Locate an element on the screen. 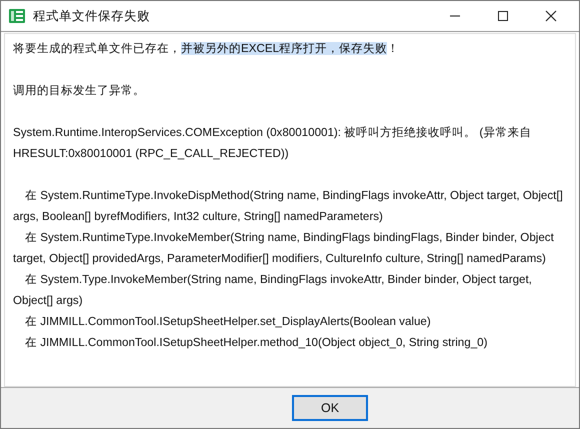 The height and width of the screenshot is (429, 580). spreadsheet-icon is located at coordinates (17, 16).